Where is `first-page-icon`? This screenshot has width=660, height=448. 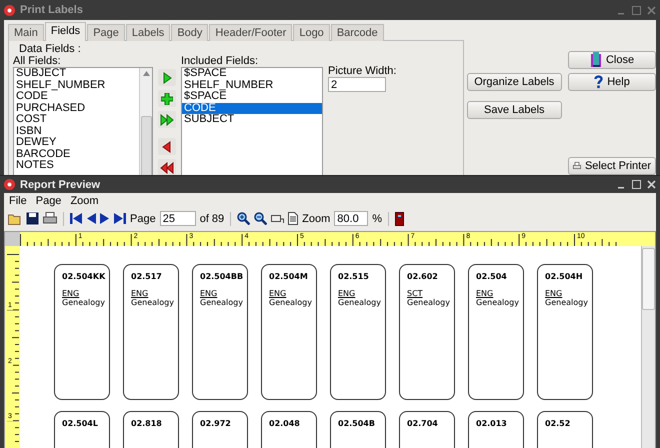 first-page-icon is located at coordinates (76, 218).